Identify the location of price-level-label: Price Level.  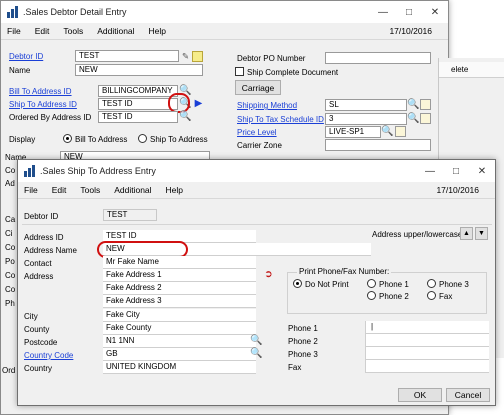
(257, 132).